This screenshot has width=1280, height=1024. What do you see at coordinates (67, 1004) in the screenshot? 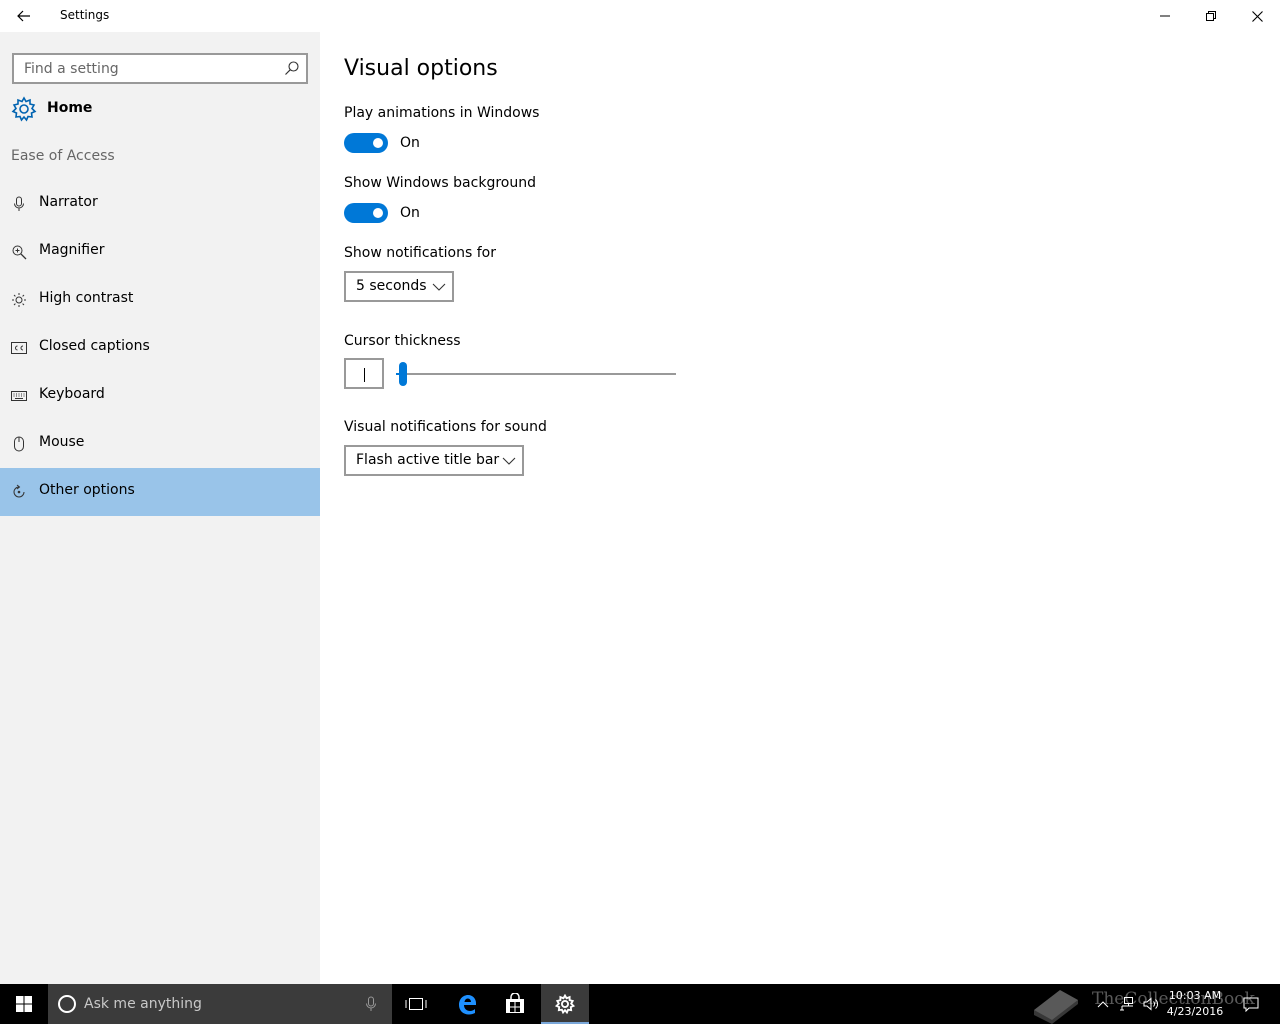
I see `cortana-icon` at bounding box center [67, 1004].